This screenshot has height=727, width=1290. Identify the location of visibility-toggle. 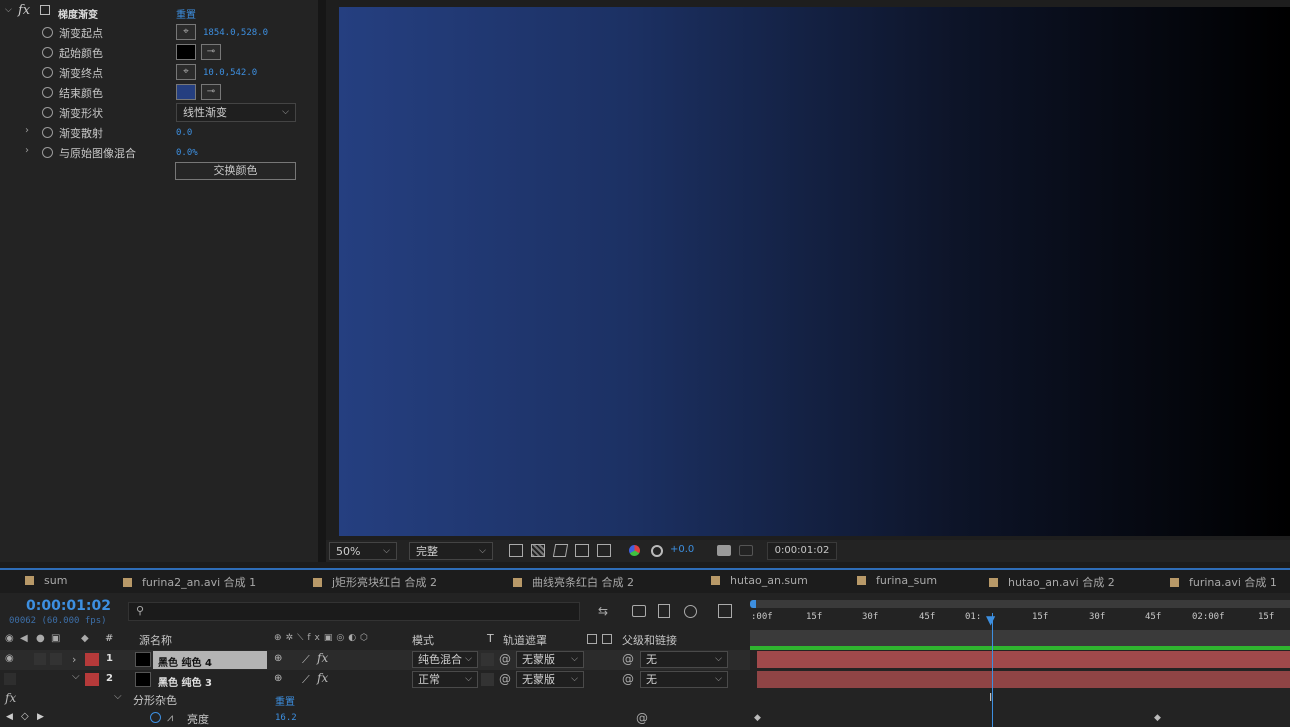
(10, 679).